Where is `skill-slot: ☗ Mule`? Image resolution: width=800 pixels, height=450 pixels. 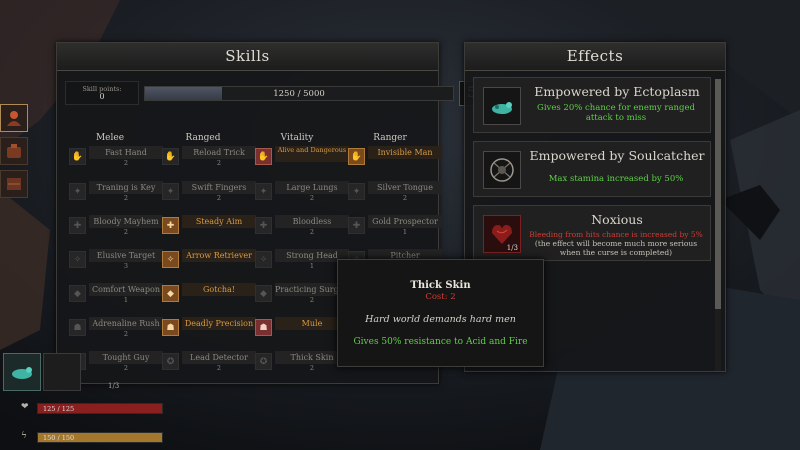
skill-slot: ☗ Mule is located at coordinates (302, 328).